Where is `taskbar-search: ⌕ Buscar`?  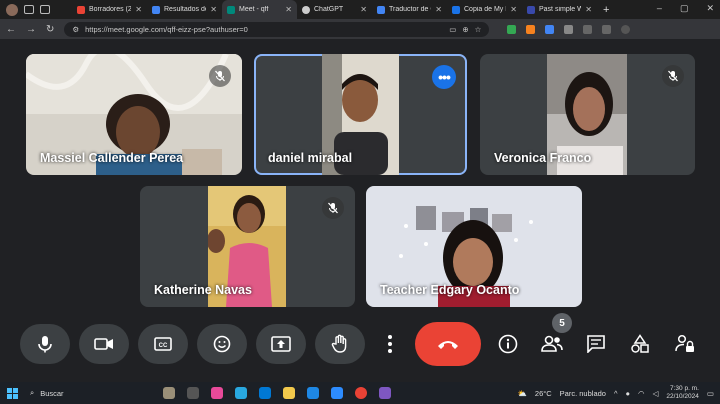
taskbar-search: ⌕ Buscar is located at coordinates (76, 393).